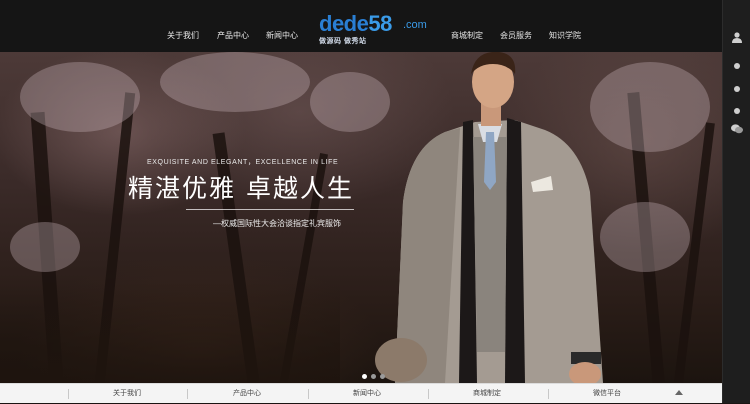  I want to click on logo-tagline: 做源码 做秀站, so click(343, 41).